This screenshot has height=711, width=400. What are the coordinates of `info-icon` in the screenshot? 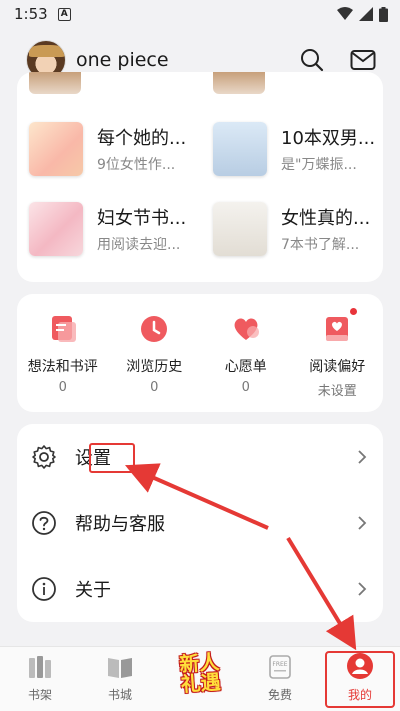 It's located at (44, 589).